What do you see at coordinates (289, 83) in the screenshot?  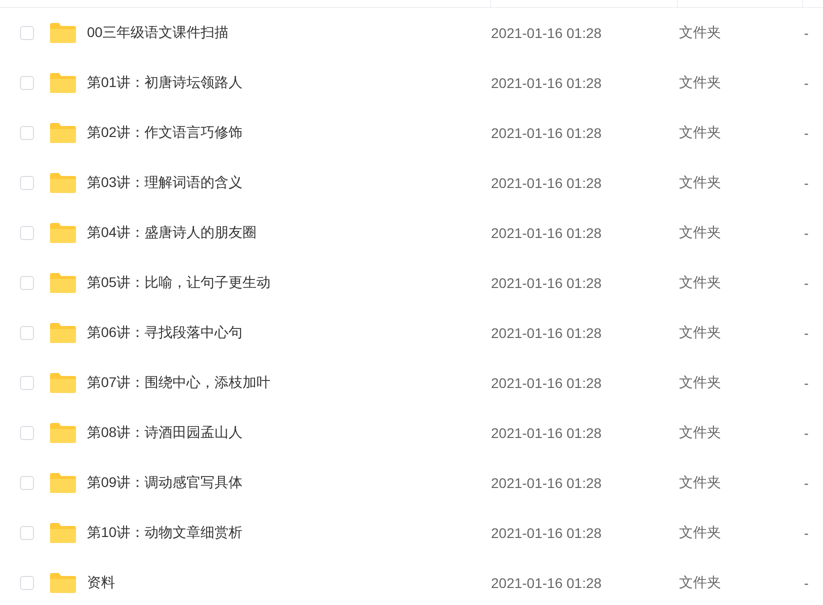 I see `file-name: 第01讲：初唐诗坛领路人` at bounding box center [289, 83].